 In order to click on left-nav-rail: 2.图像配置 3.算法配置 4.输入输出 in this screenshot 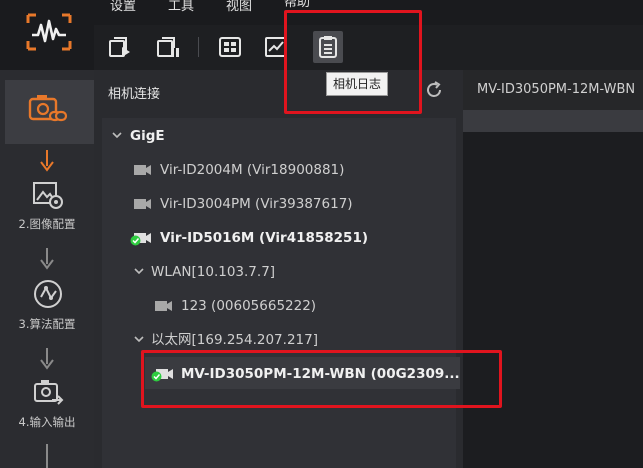, I will do `click(47, 234)`.